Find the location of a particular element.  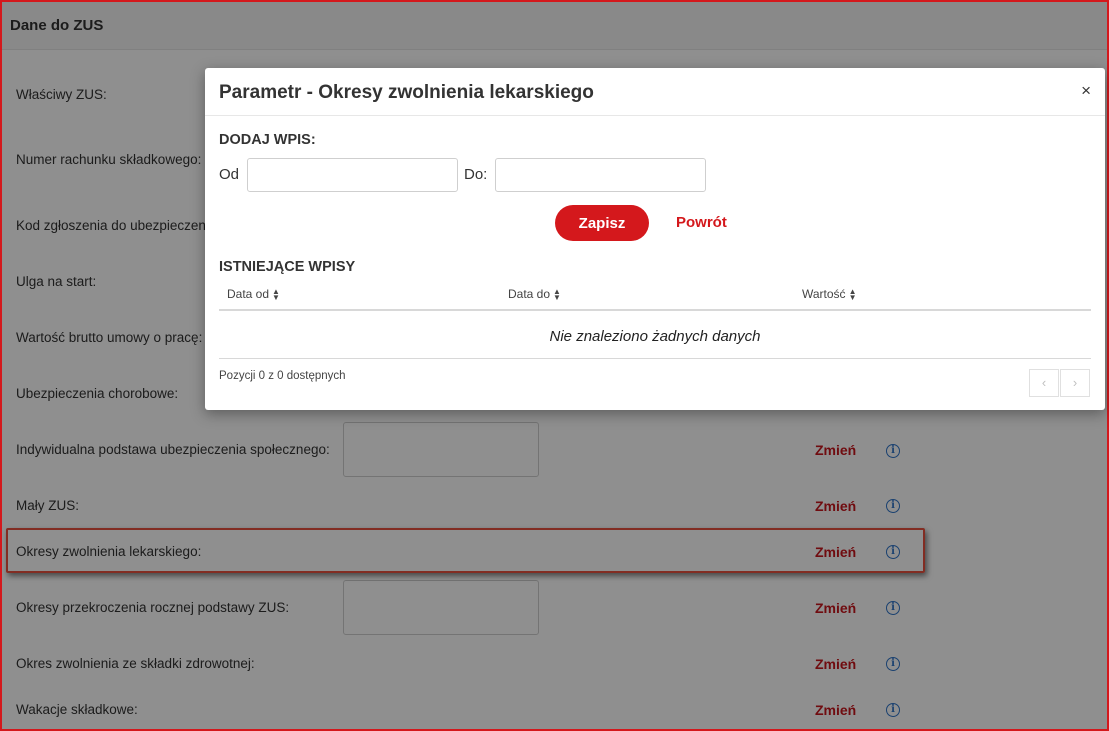

chevron-left-icon: ‹ is located at coordinates (1044, 383).